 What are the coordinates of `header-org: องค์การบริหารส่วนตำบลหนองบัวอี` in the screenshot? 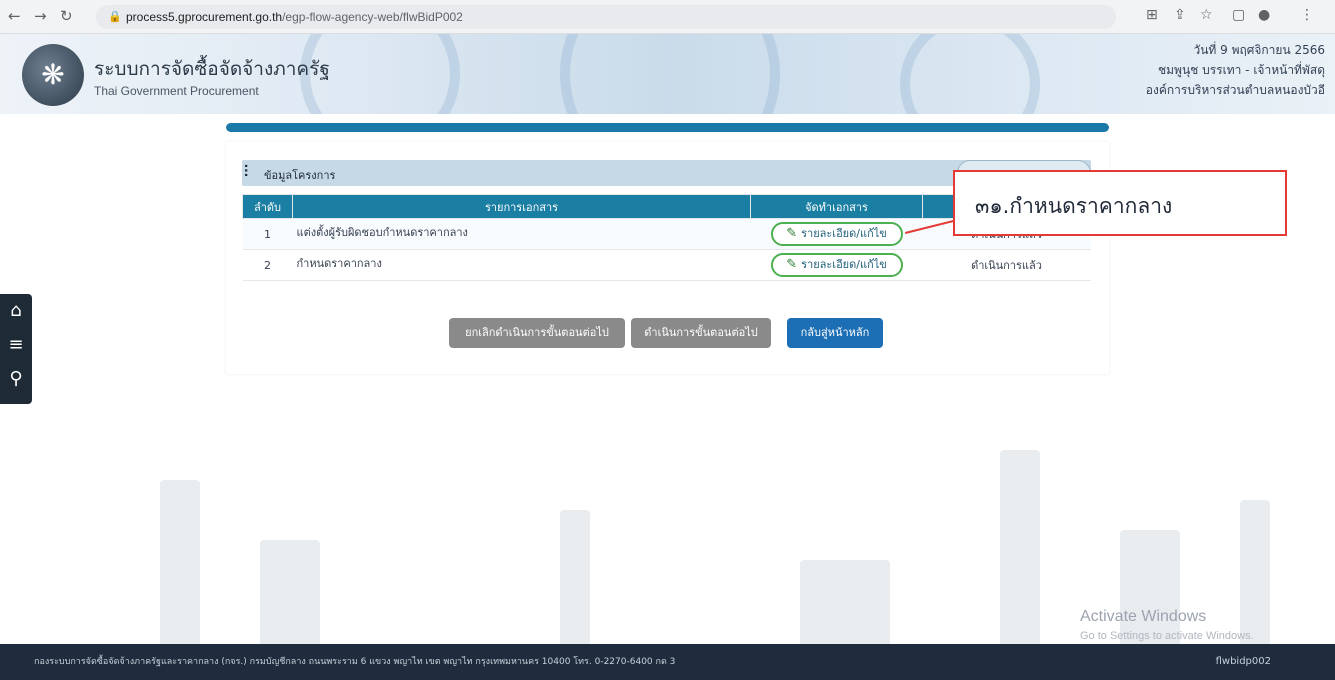 It's located at (1235, 90).